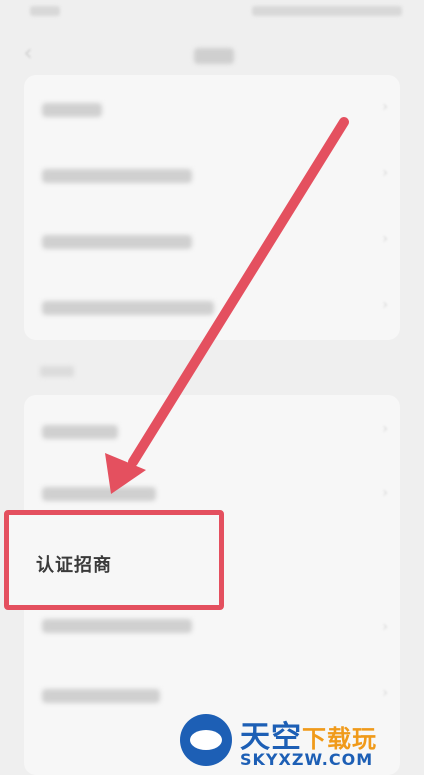 The width and height of the screenshot is (424, 775). What do you see at coordinates (307, 759) in the screenshot?
I see `watermark-url: SKYXZW.COM` at bounding box center [307, 759].